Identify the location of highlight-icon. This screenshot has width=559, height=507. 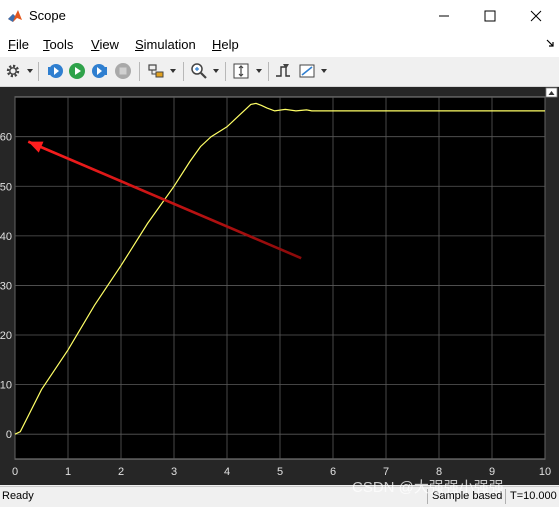
(156, 71).